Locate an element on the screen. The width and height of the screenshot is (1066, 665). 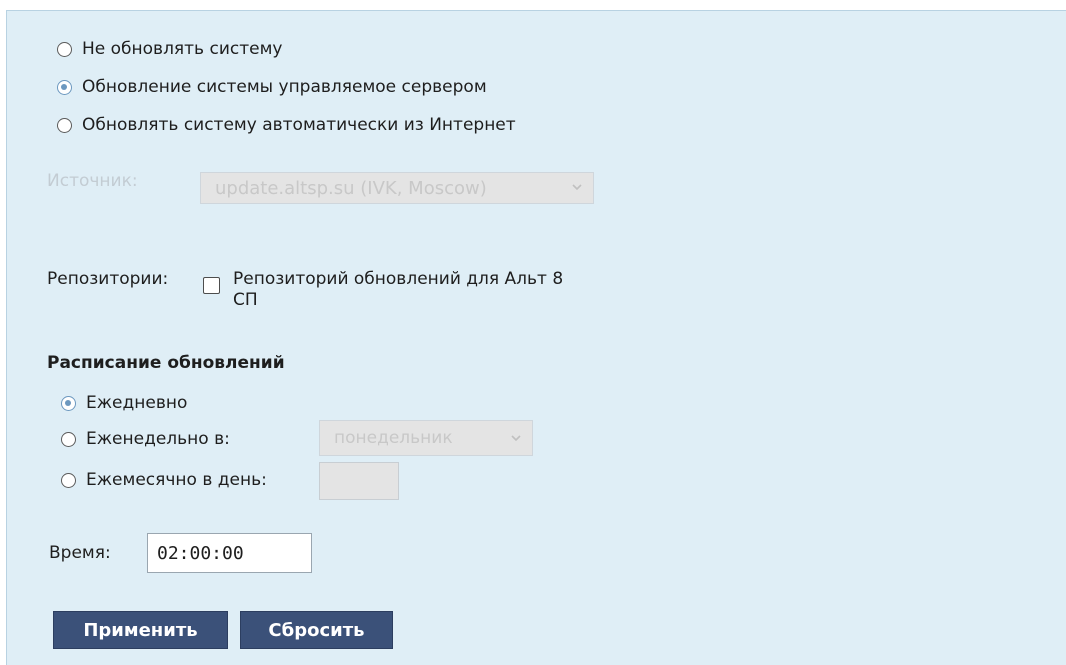
radio-no-update: Не обновлять систему is located at coordinates (169, 49).